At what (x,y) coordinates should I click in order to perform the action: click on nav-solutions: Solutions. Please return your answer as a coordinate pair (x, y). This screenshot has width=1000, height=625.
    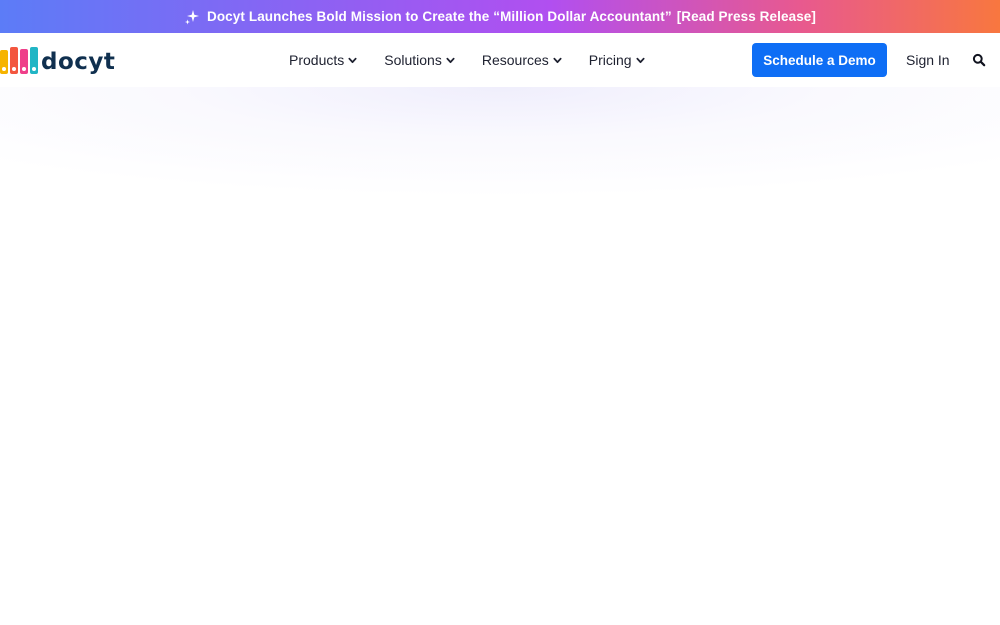
    Looking at the image, I should click on (419, 60).